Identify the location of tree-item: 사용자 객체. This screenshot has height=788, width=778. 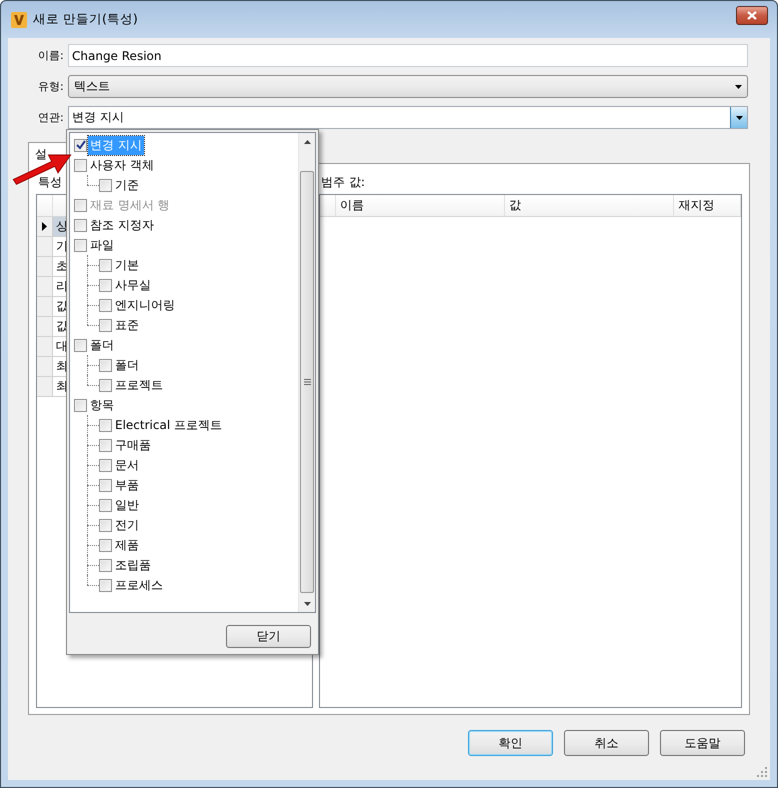
(122, 165).